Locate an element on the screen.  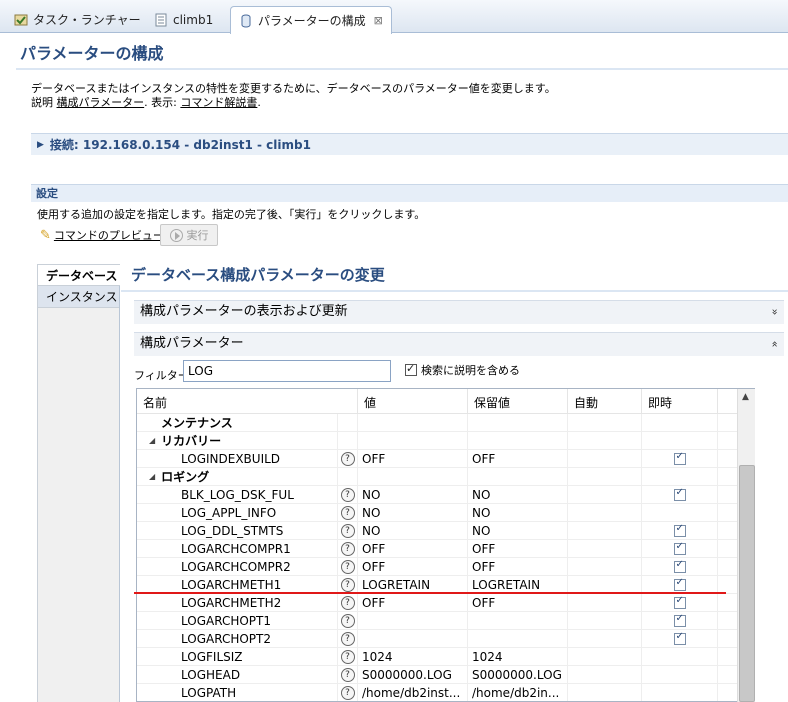
vertical-scrollbar: ▲ is located at coordinates (746, 545).